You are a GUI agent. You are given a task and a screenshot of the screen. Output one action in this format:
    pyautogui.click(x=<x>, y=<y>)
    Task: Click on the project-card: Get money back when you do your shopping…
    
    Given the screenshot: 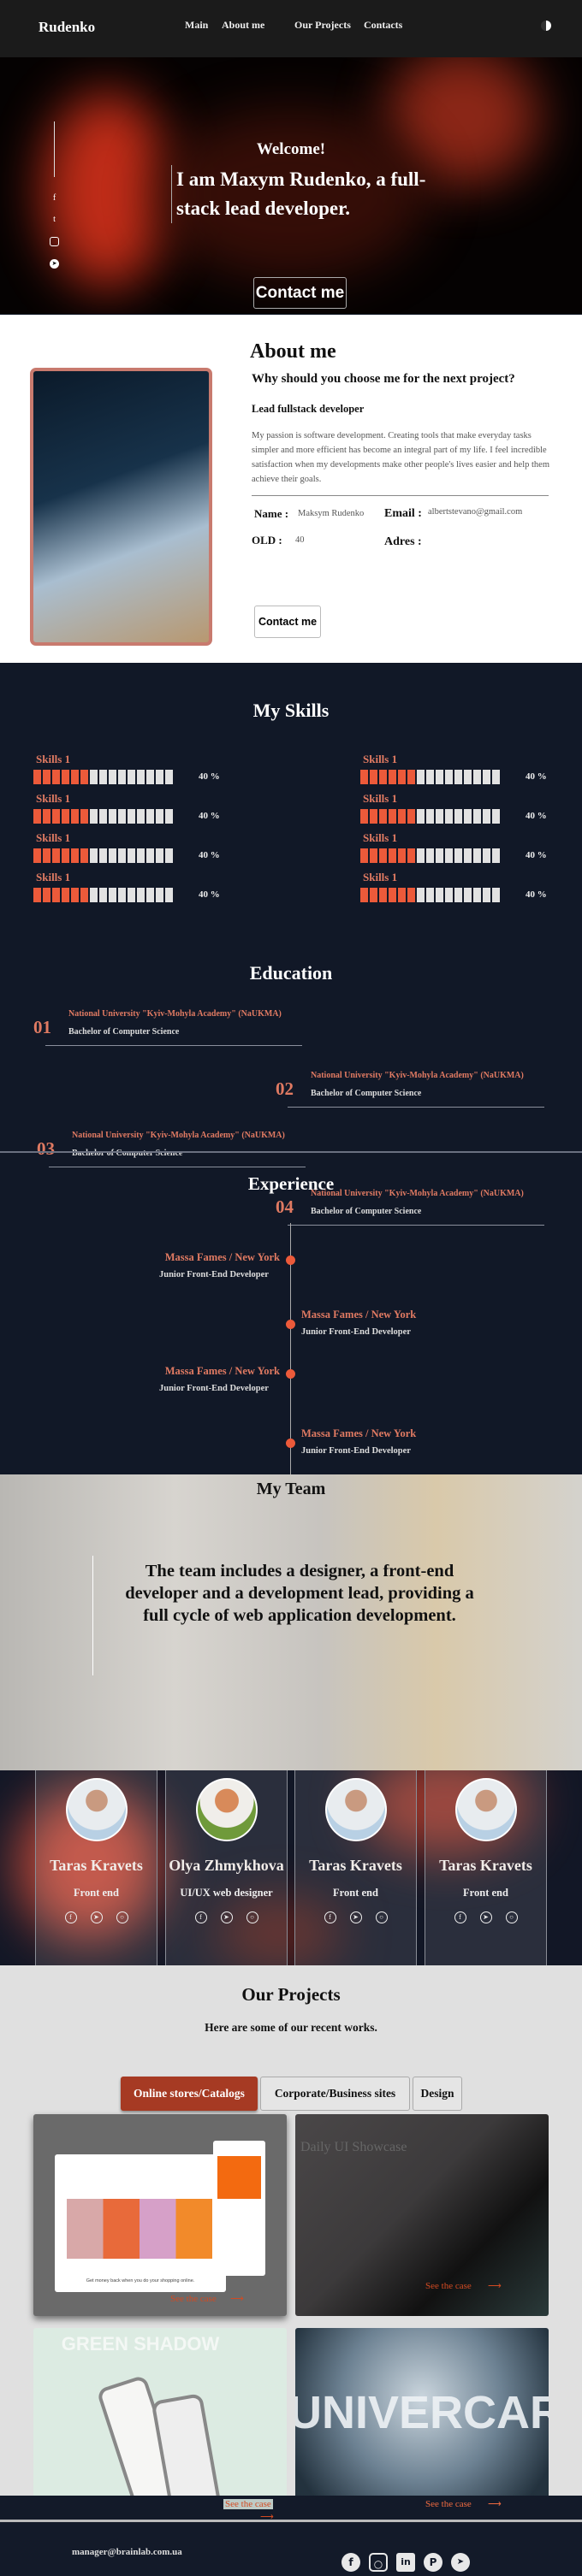 What is the action you would take?
    pyautogui.click(x=160, y=2215)
    